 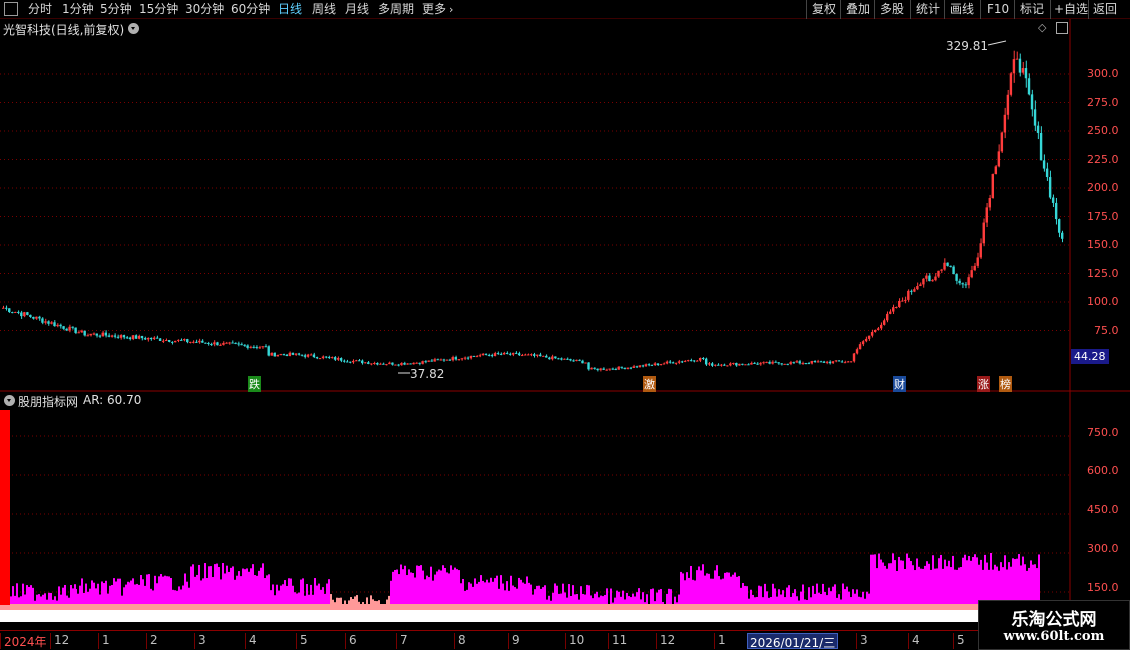 What do you see at coordinates (1062, 28) in the screenshot?
I see `panel-toggle-icon` at bounding box center [1062, 28].